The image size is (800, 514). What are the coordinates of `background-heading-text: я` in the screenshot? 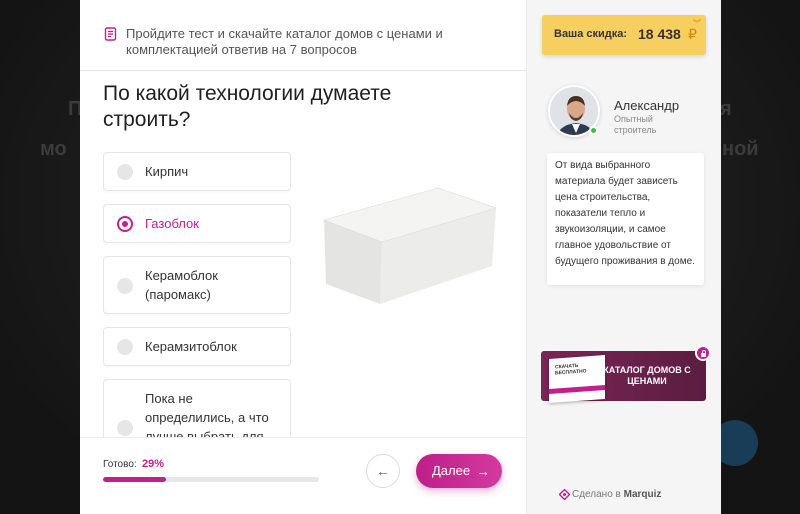 It's located at (726, 109).